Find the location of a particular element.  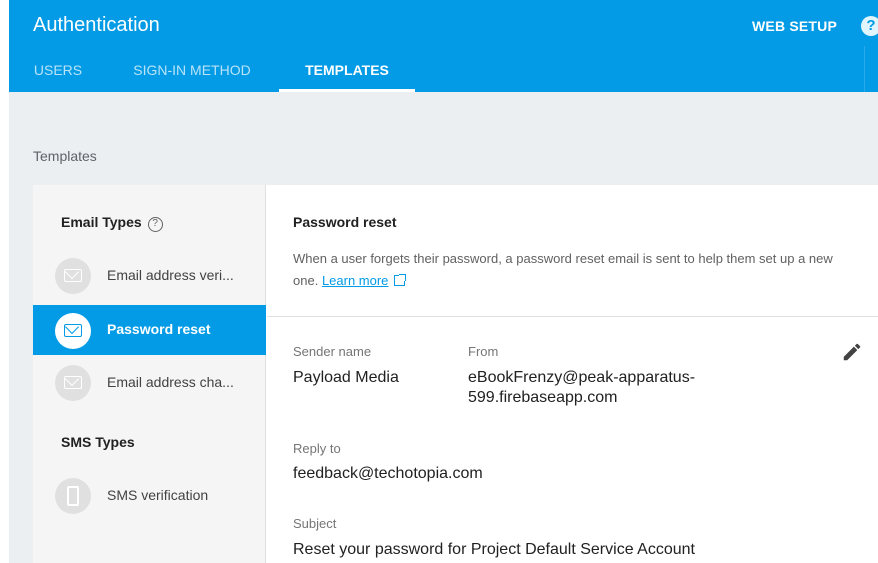

reply-to-label: Reply to is located at coordinates (317, 448).